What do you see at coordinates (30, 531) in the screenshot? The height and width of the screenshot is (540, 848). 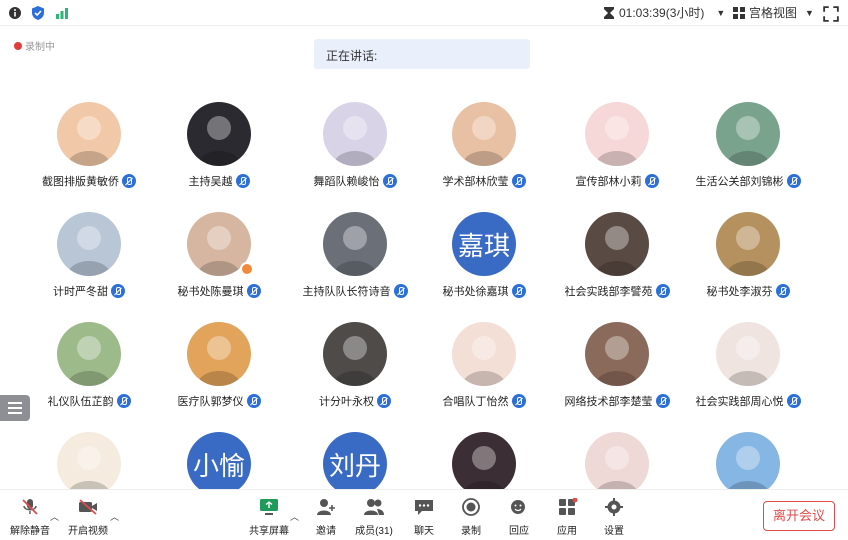 I see `unmute-label: 解除静音` at bounding box center [30, 531].